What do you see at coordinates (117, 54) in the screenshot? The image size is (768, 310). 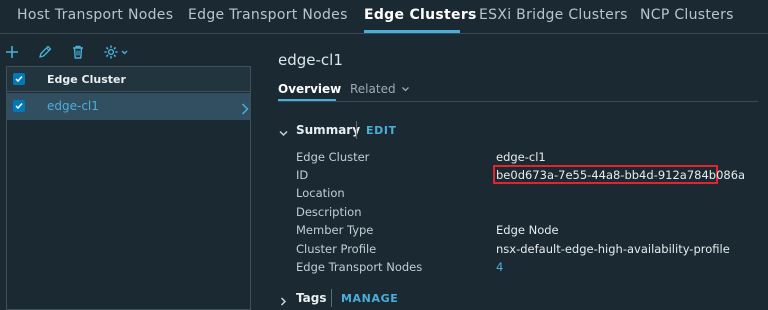 I see `gear-icon` at bounding box center [117, 54].